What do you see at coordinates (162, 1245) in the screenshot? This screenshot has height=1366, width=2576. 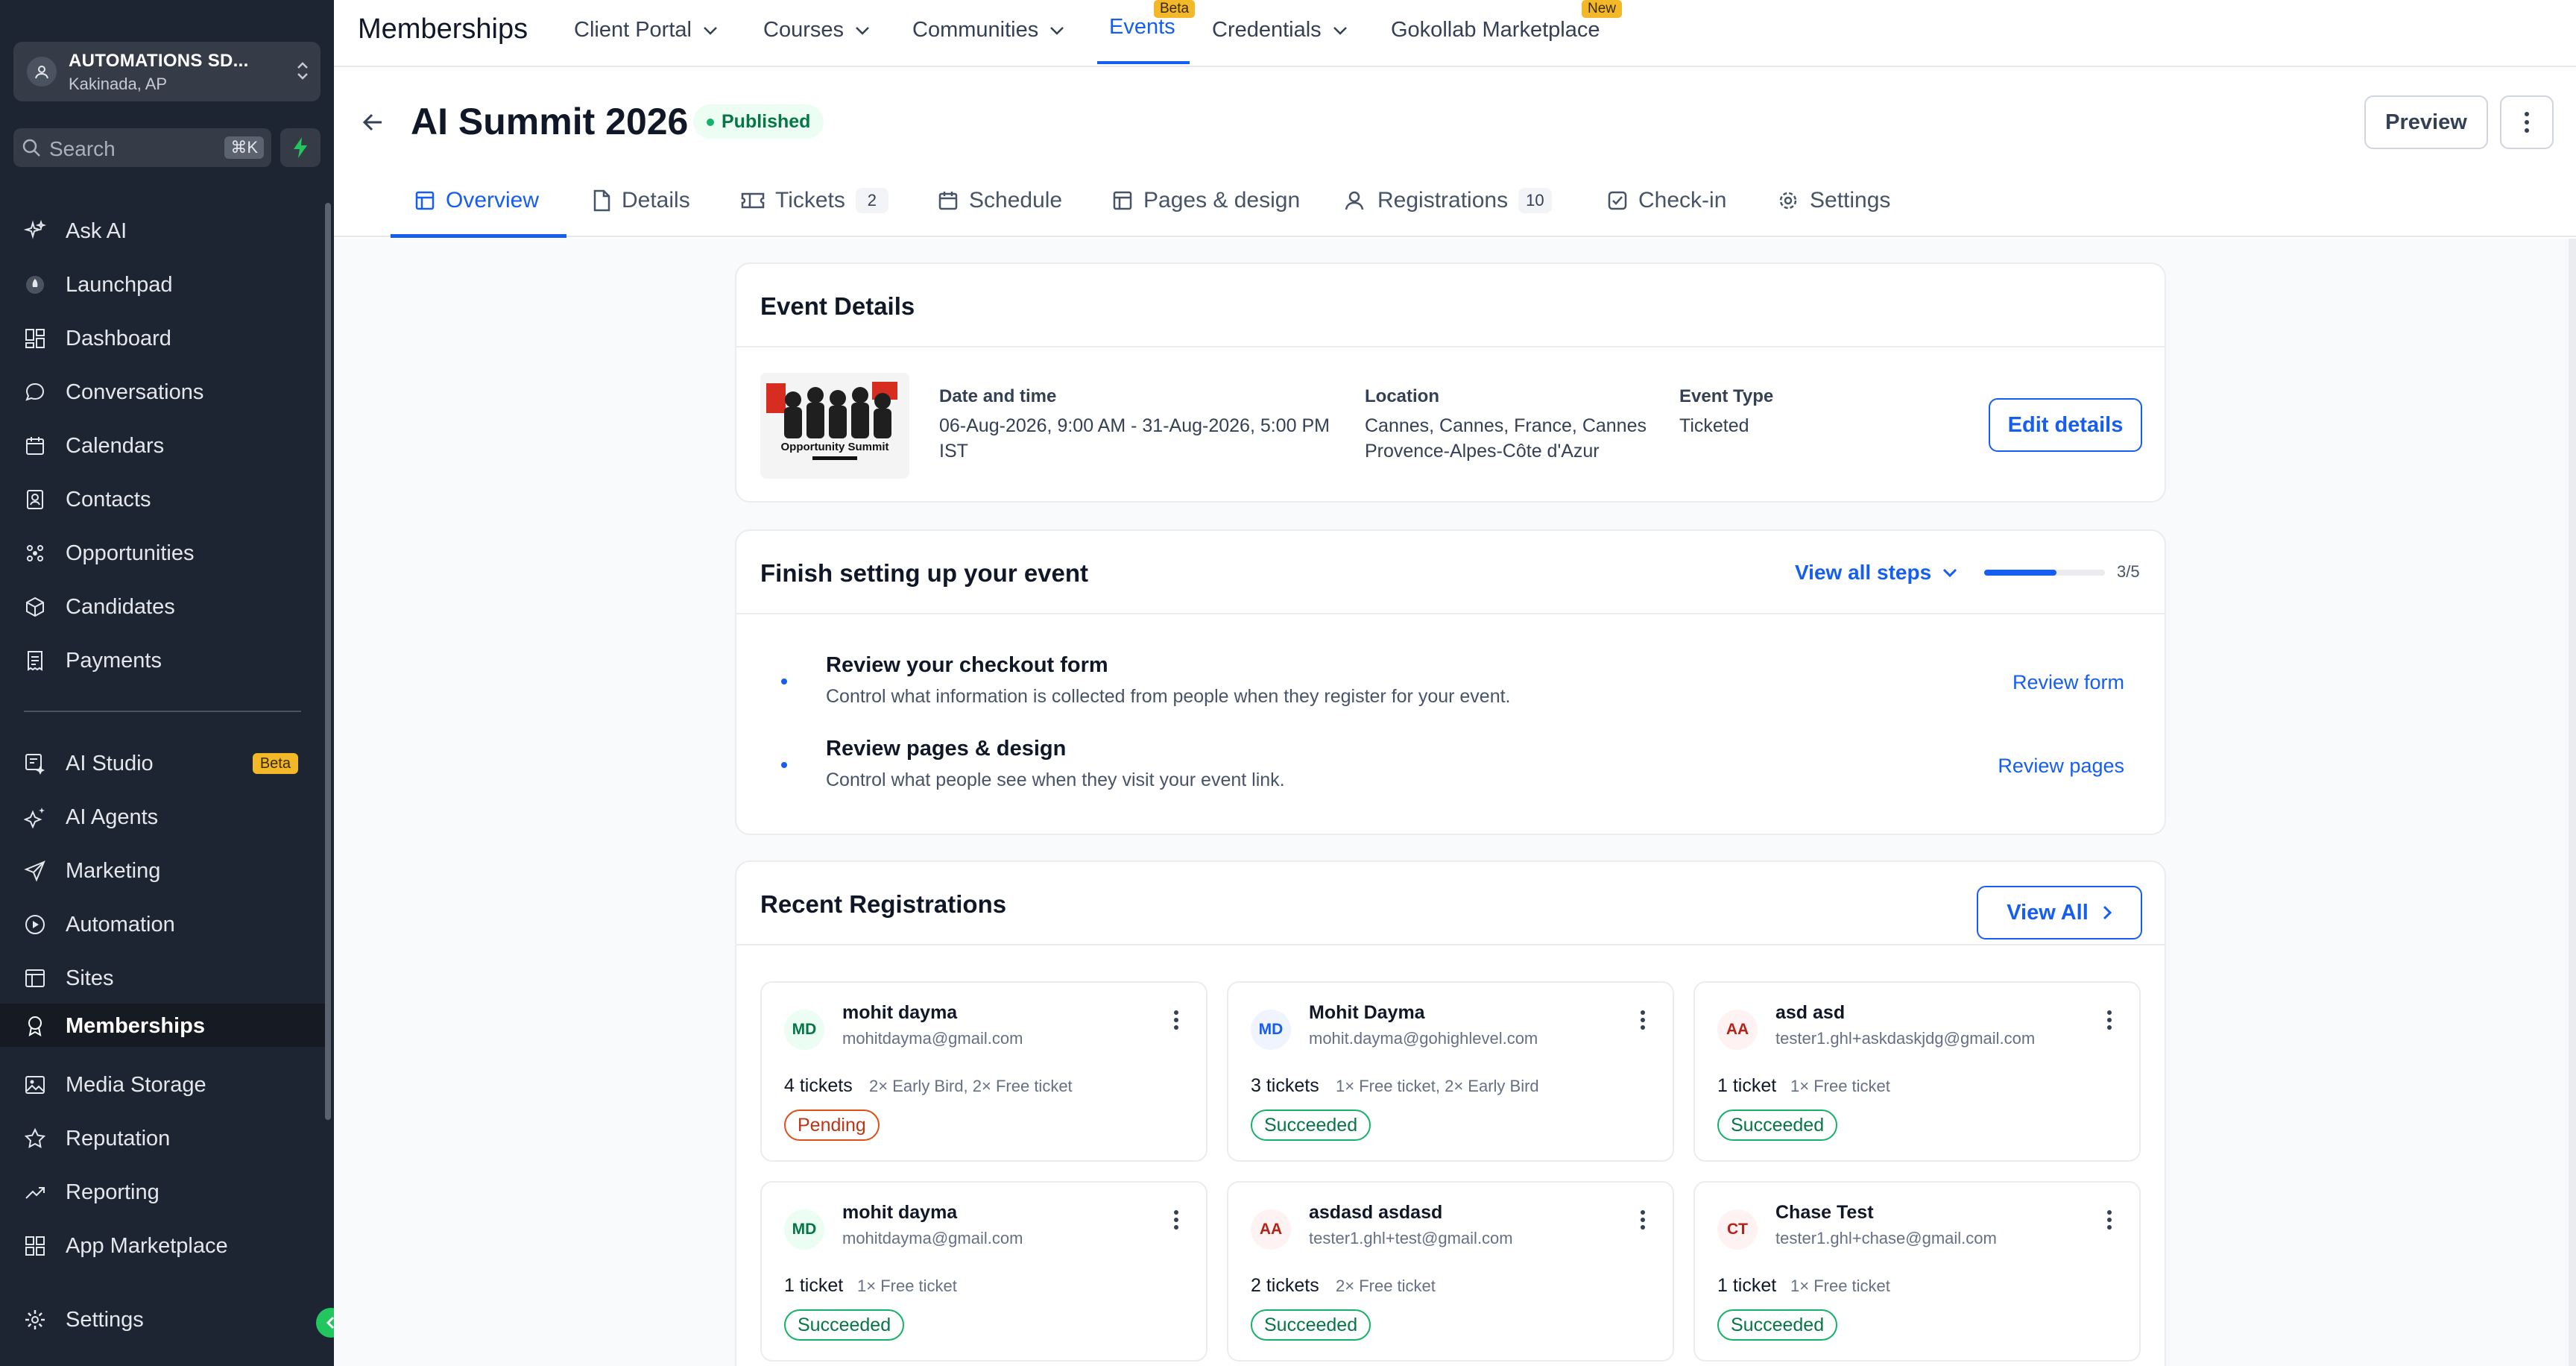 I see `sidebar-item-app-marketplace: App Marketplace` at bounding box center [162, 1245].